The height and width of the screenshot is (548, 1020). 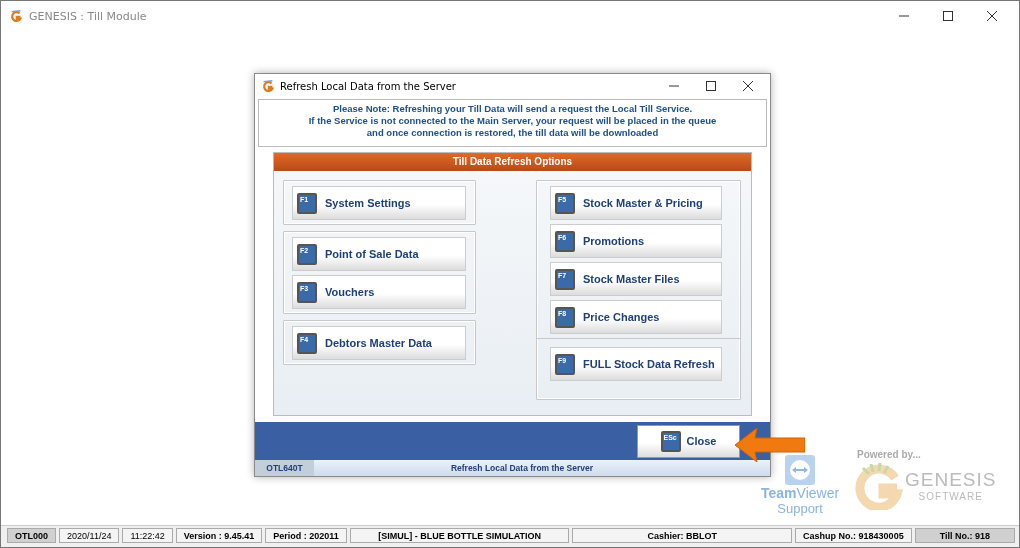 What do you see at coordinates (512, 121) in the screenshot?
I see `note-text: If the Service is not connected to the Main Server, your request will be placed in the queue` at bounding box center [512, 121].